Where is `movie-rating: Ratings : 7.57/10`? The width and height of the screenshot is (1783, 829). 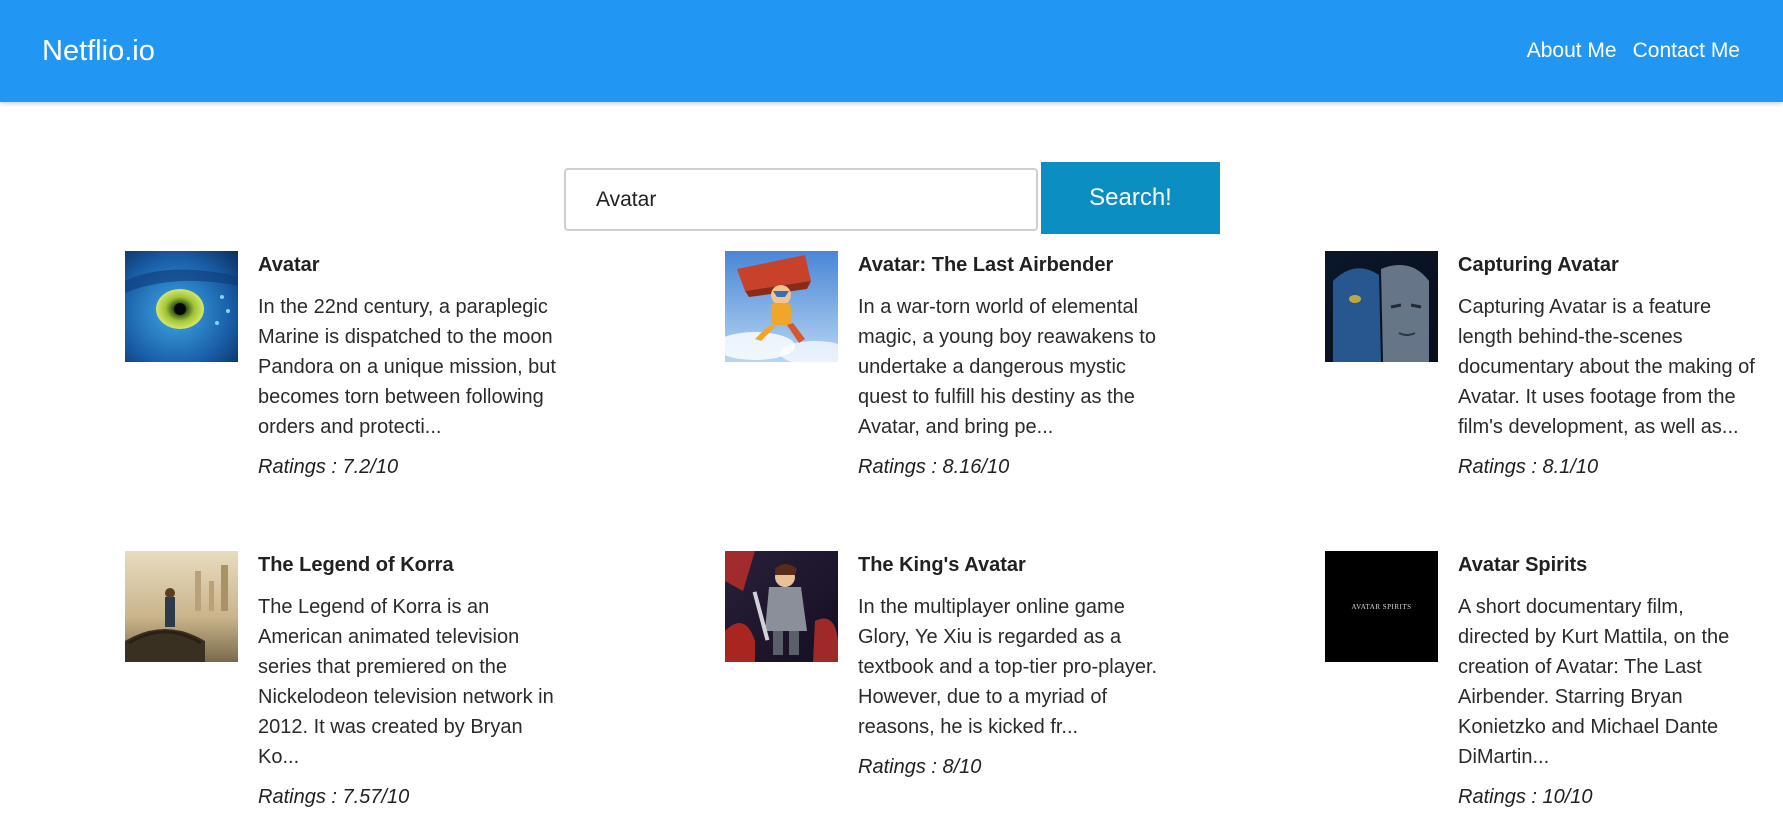
movie-rating: Ratings : 7.57/10 is located at coordinates (334, 797).